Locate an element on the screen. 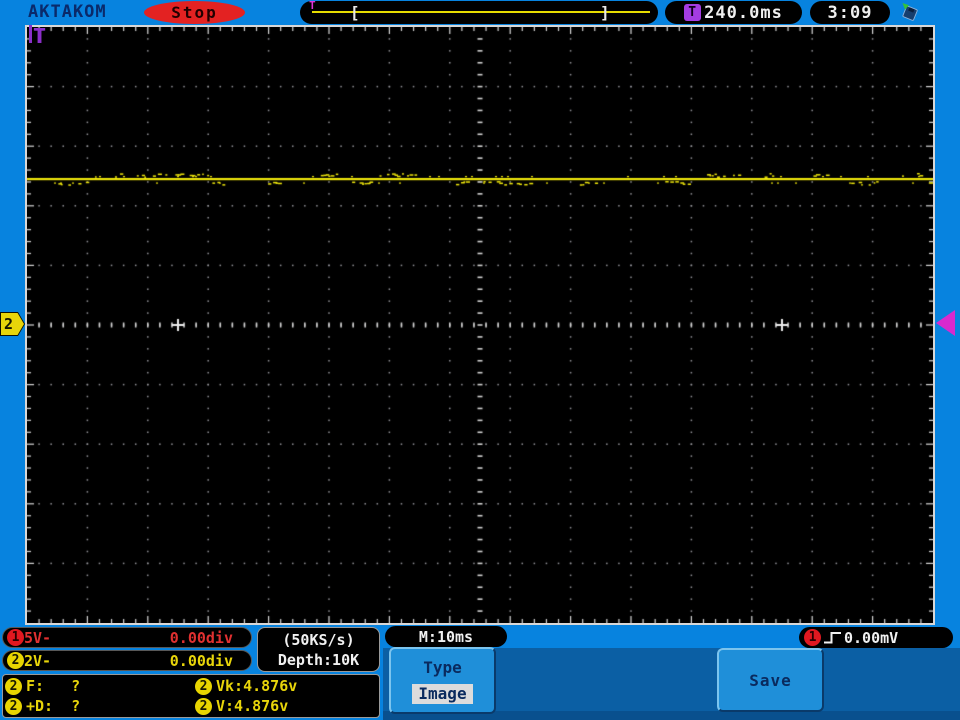 The image size is (960, 720). save-button-label: Save is located at coordinates (770, 680).